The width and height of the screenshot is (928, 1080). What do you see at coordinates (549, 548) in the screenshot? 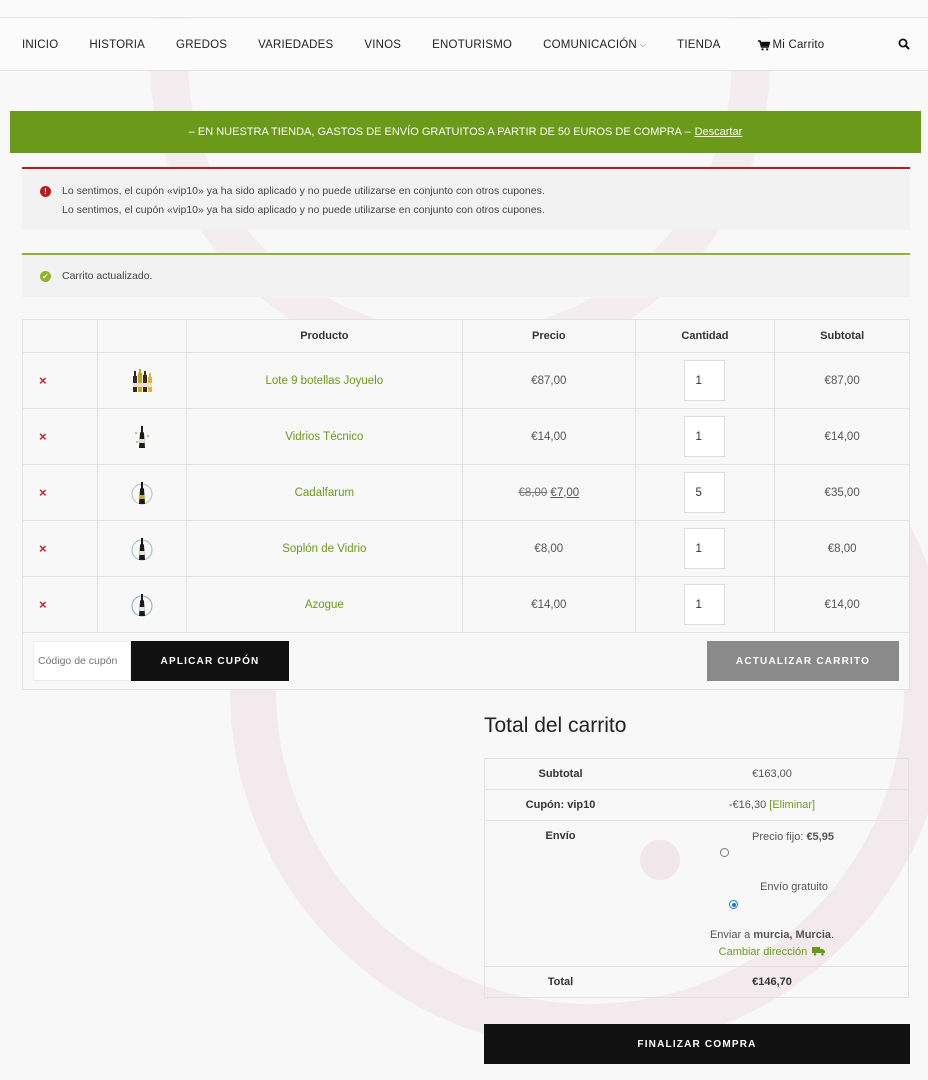
I see `price-cell: €8,00` at bounding box center [549, 548].